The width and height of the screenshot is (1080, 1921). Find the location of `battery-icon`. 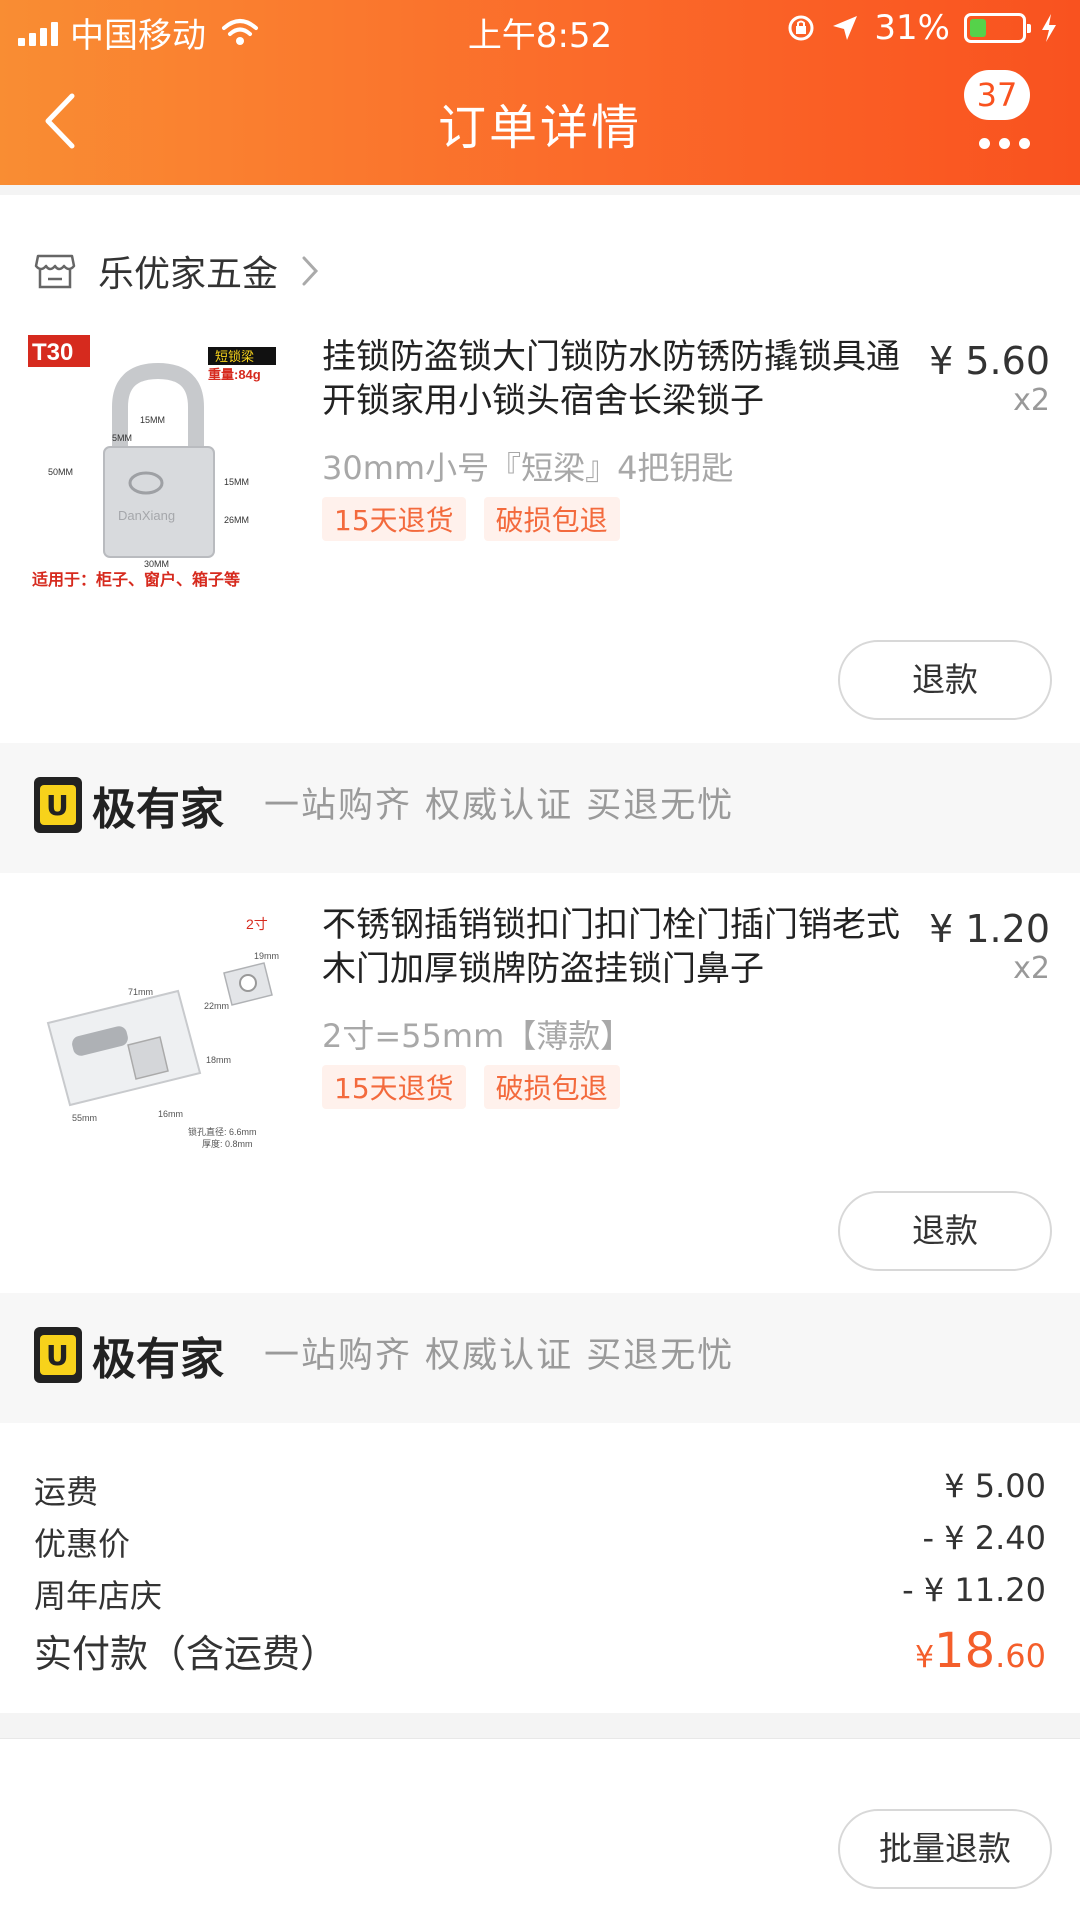

battery-icon is located at coordinates (997, 28).